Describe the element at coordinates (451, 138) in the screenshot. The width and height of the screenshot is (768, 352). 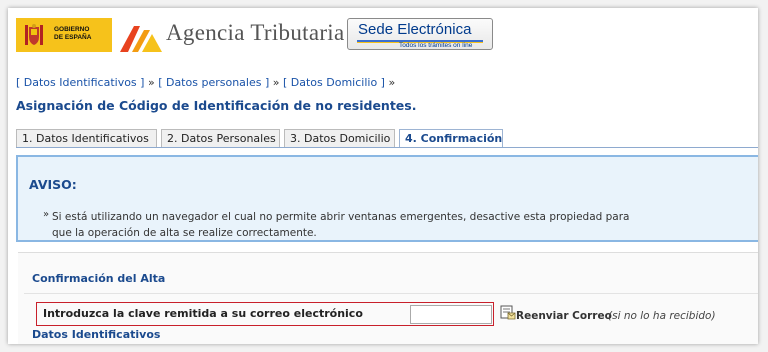
I see `tab-confirmacion: 4. Confirmación` at that location.